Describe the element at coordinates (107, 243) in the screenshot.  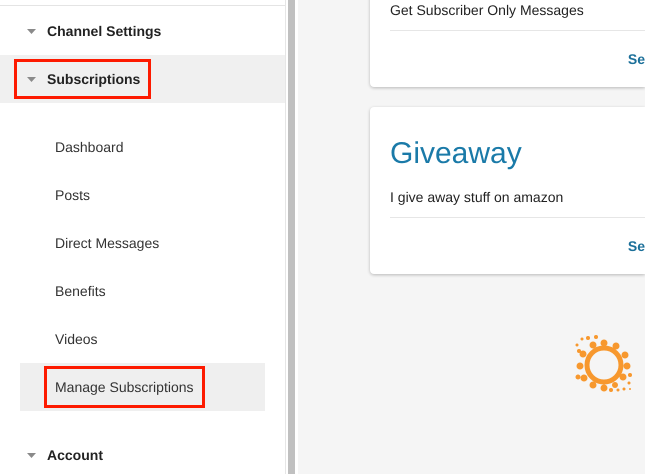
I see `sidebar-item: Direct Messages` at that location.